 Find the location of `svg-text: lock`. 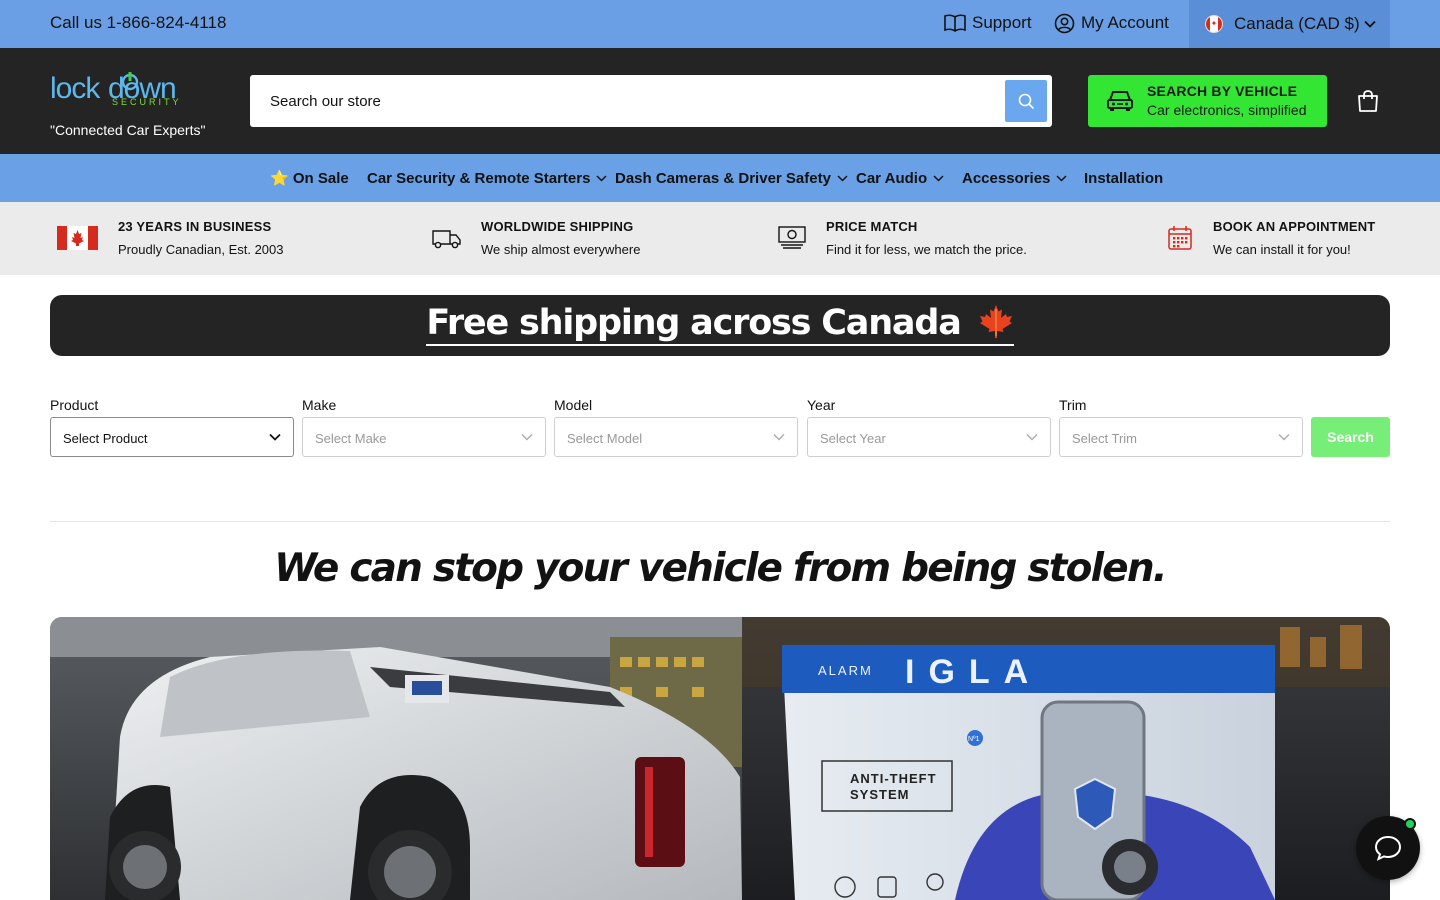

svg-text: lock is located at coordinates (75, 88).